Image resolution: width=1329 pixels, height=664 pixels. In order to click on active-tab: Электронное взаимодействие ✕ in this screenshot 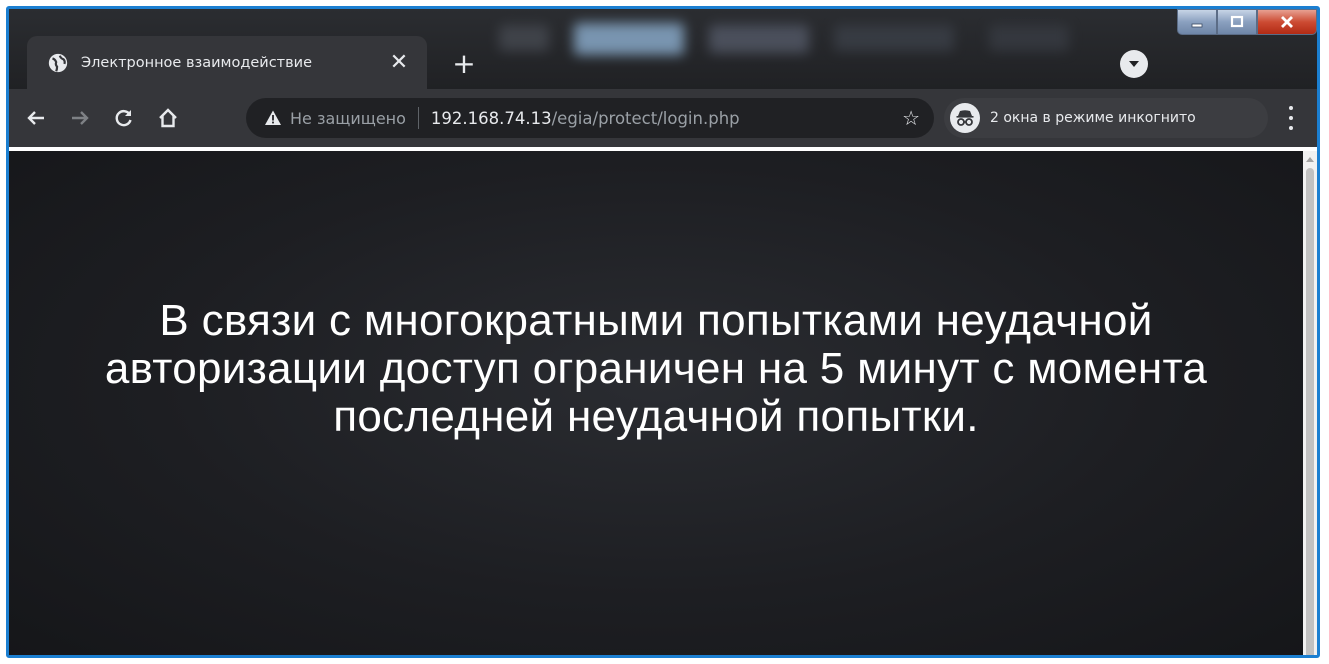, I will do `click(227, 62)`.